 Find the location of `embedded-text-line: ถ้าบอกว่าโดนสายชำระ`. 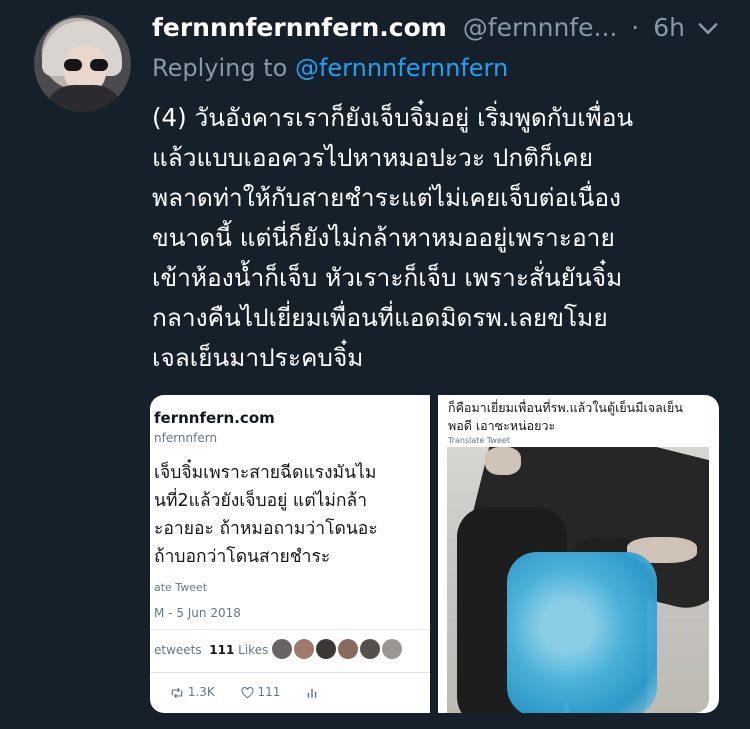

embedded-text-line: ถ้าบอกว่าโดนสายชำระ is located at coordinates (242, 557).